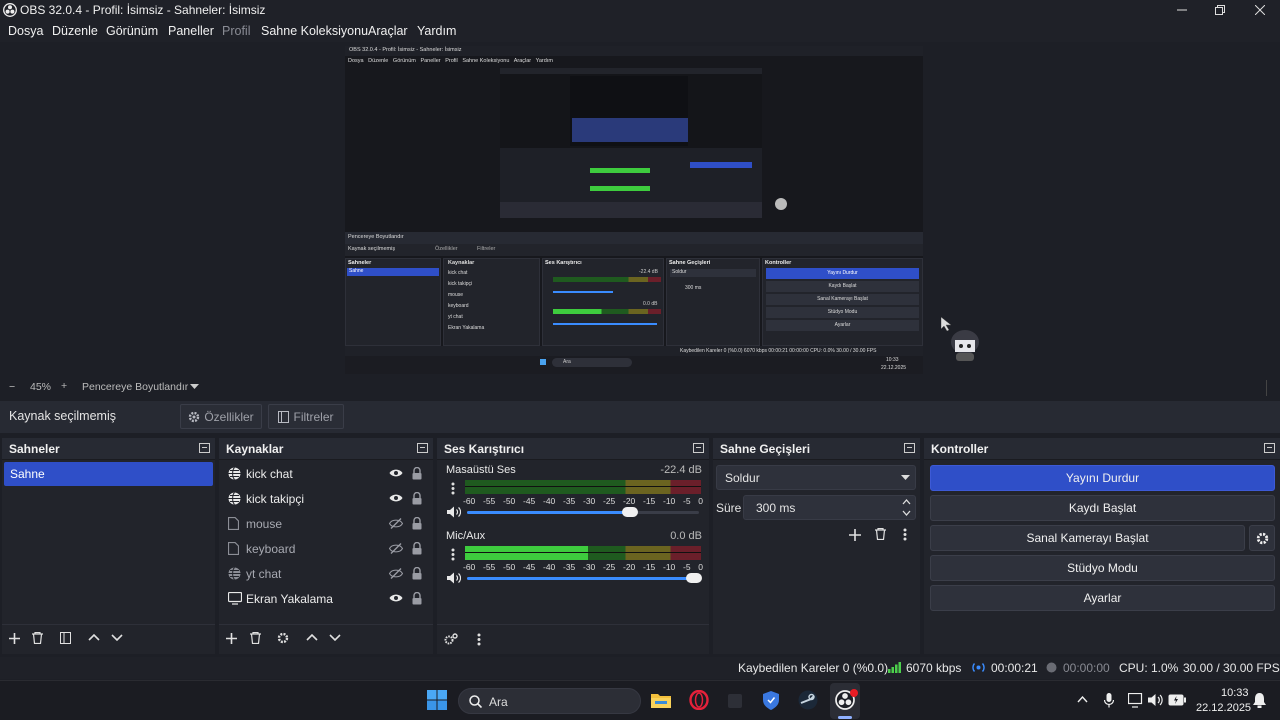 The image size is (1280, 720). Describe the element at coordinates (1262, 538) in the screenshot. I see `virtual-camera-settings-button` at that location.